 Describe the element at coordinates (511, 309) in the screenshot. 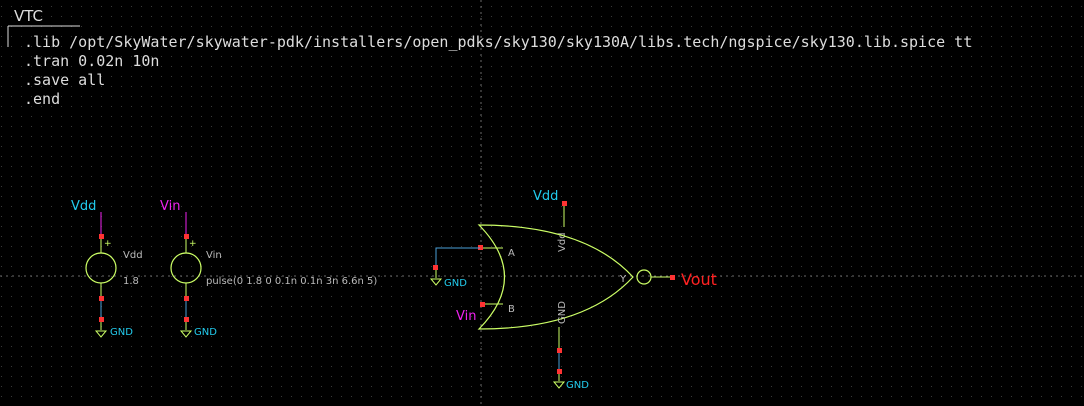

I see `nor-pin-b-label: B` at that location.